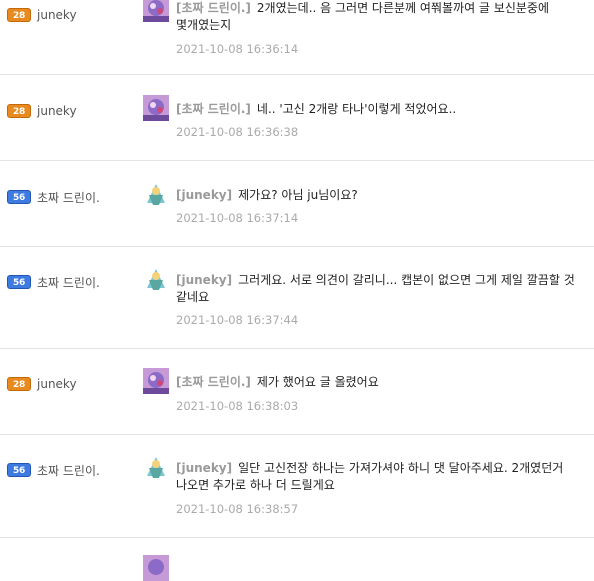 The width and height of the screenshot is (594, 581). What do you see at coordinates (385, 382) in the screenshot?
I see `comment-body: [초짜 드린이.] 제가 했어요 글 올렸어요` at bounding box center [385, 382].